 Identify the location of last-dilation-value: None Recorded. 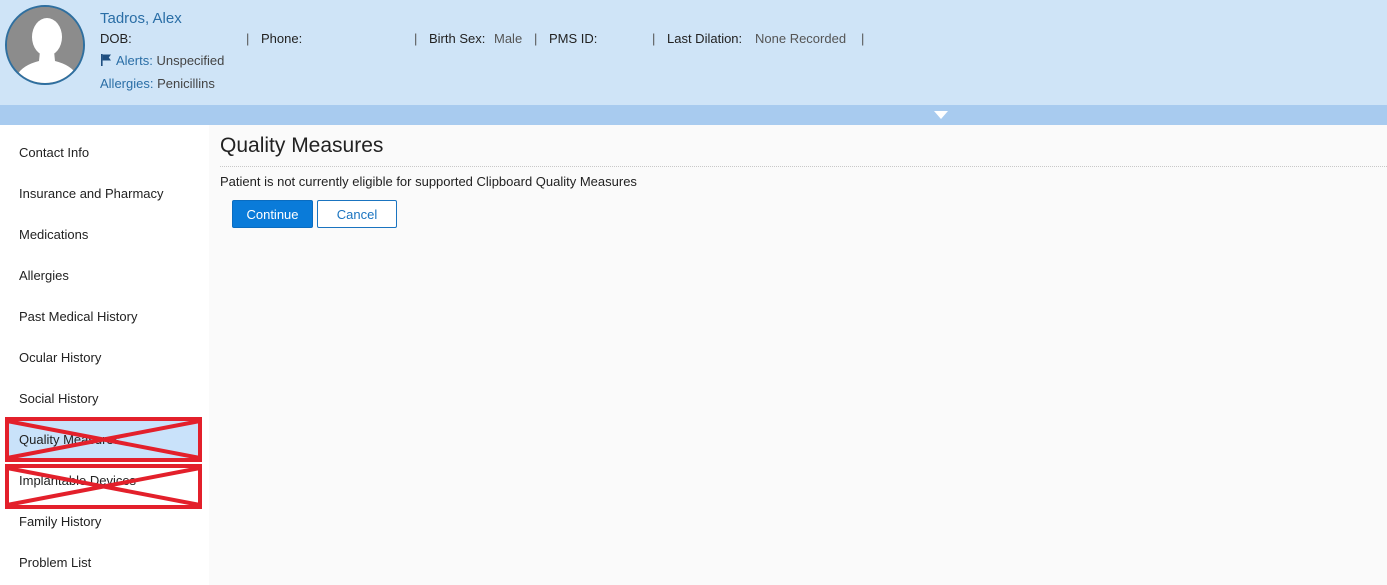
(801, 38).